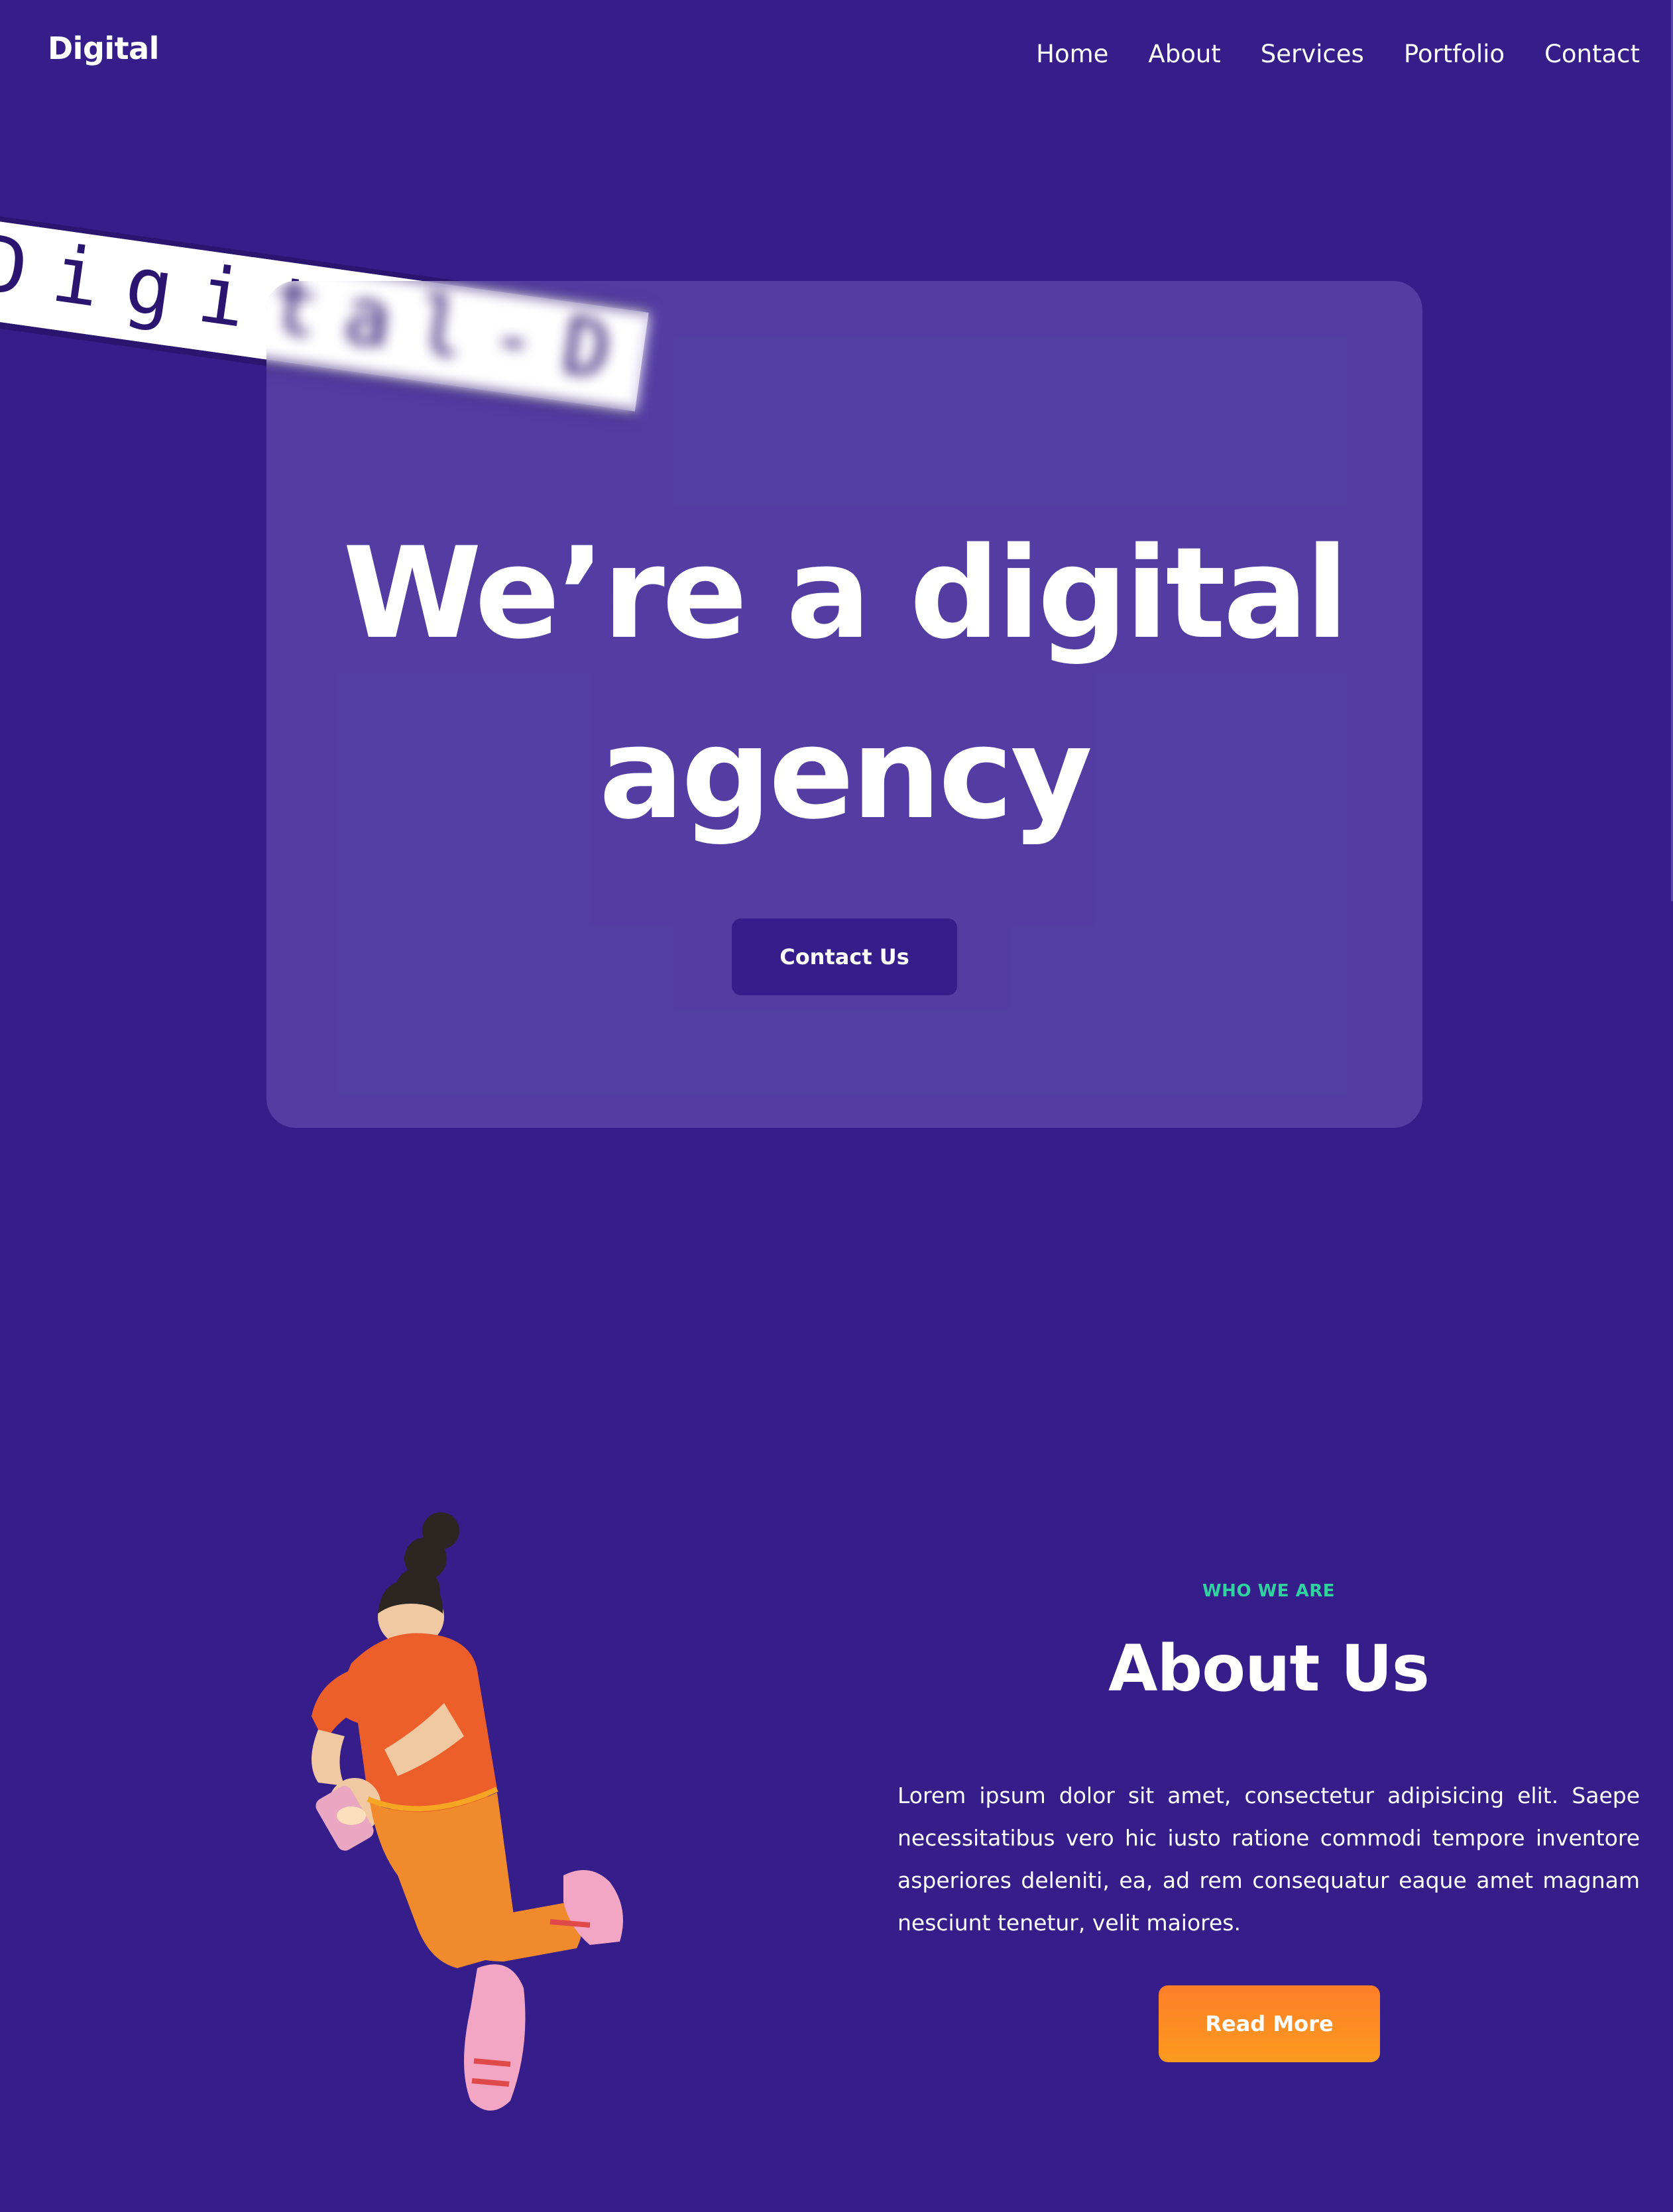  I want to click on about-eyebrow: WHO WE ARE, so click(1268, 1591).